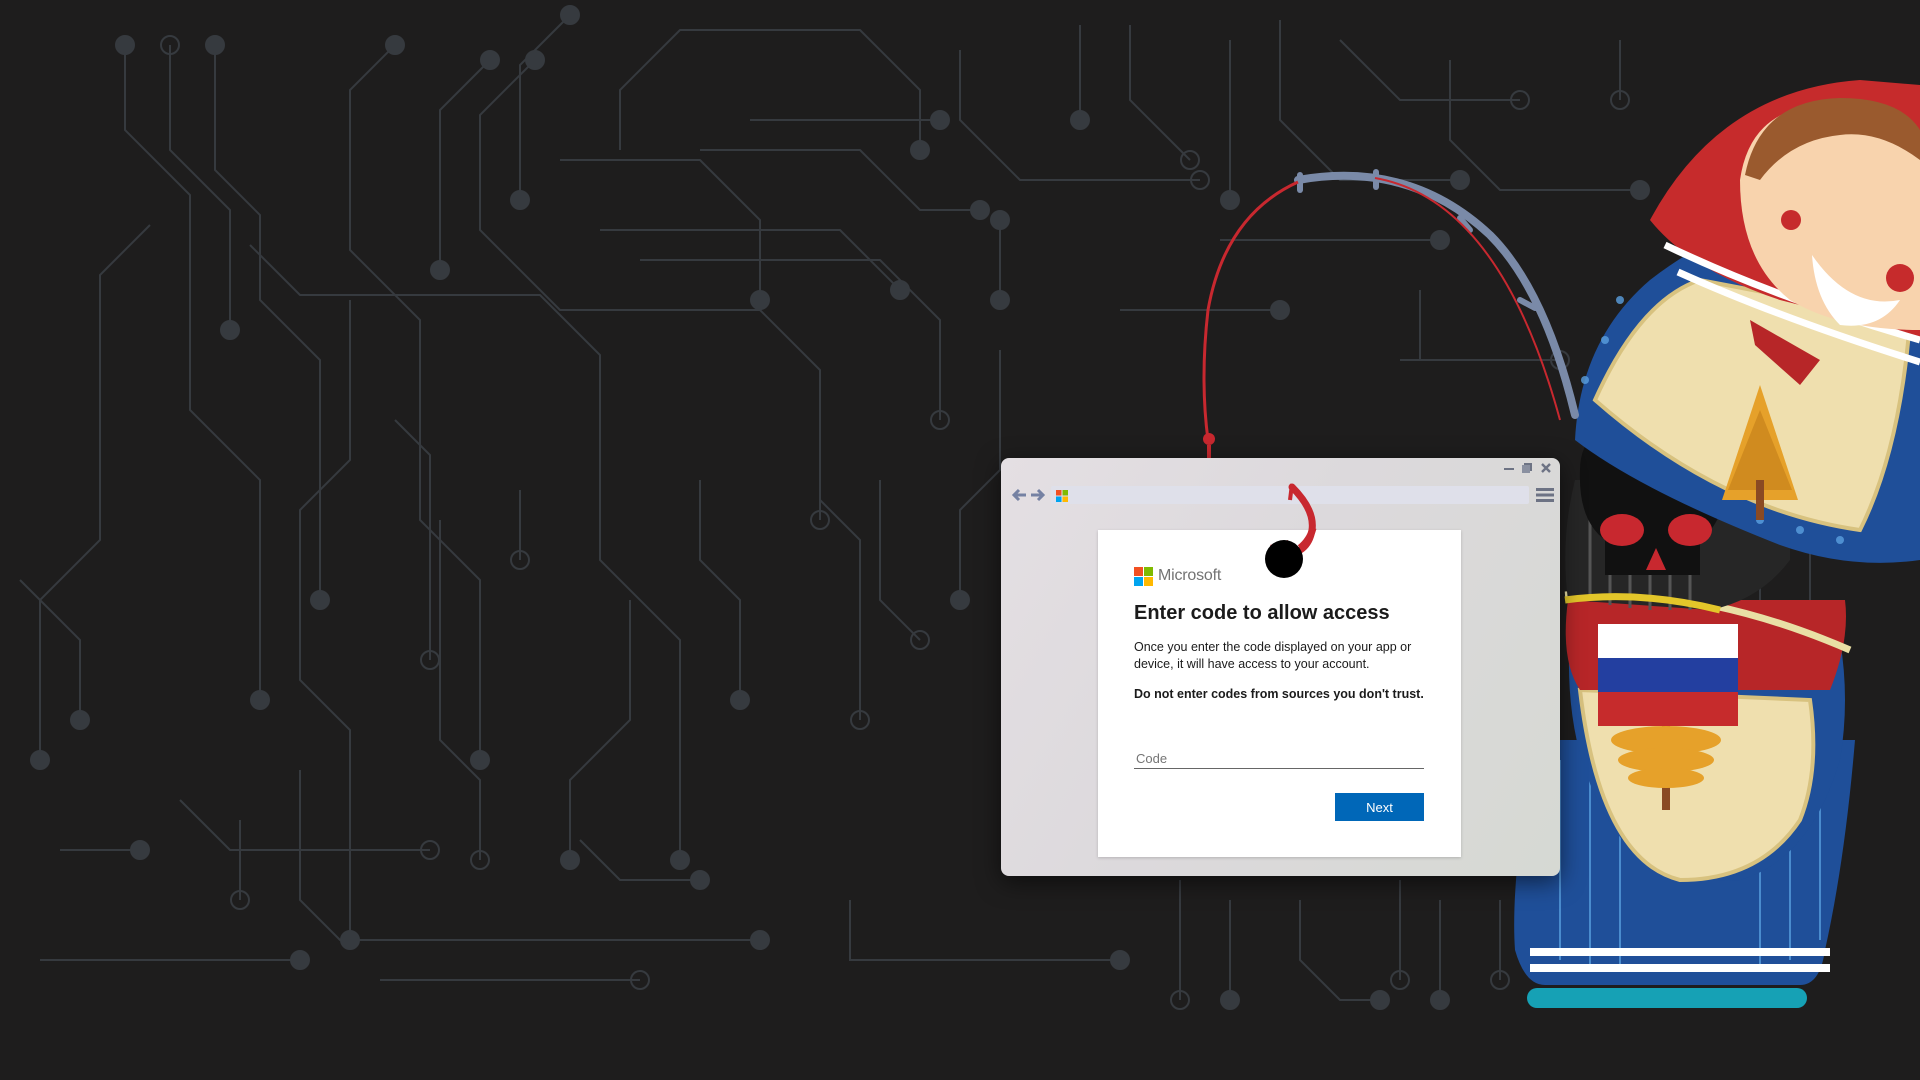  I want to click on code-input, so click(1279, 758).